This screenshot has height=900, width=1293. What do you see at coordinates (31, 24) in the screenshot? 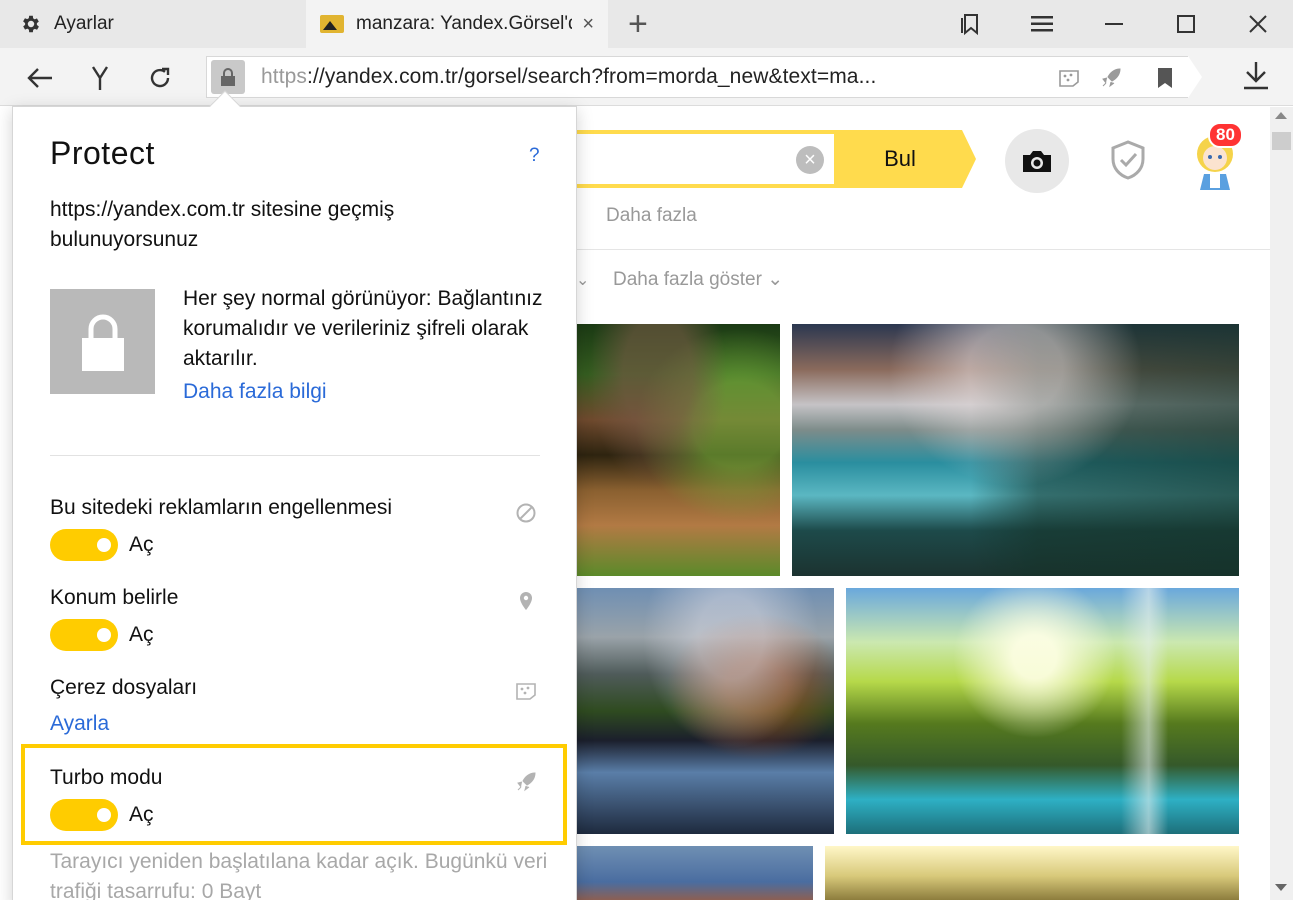
I see `gear-icon` at bounding box center [31, 24].